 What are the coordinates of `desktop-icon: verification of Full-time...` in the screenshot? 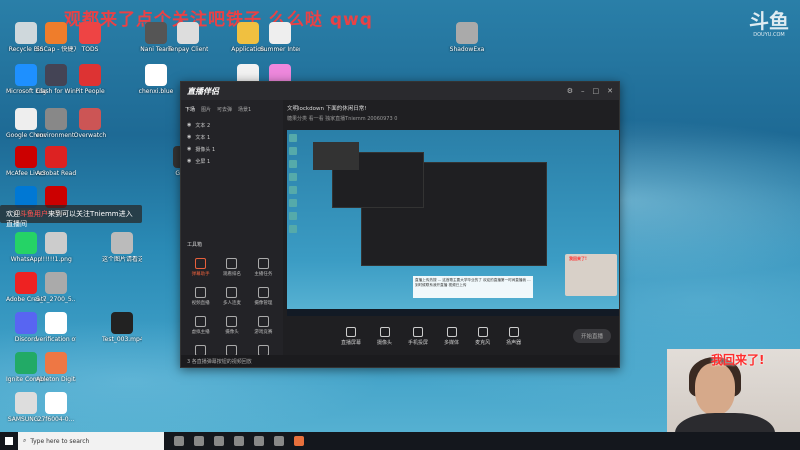 It's located at (56, 327).